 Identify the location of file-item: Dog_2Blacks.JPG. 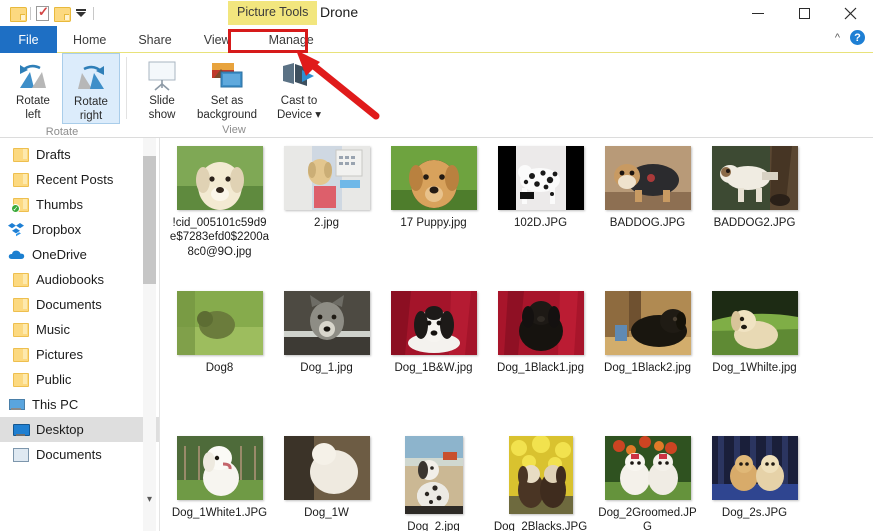
(540, 483).